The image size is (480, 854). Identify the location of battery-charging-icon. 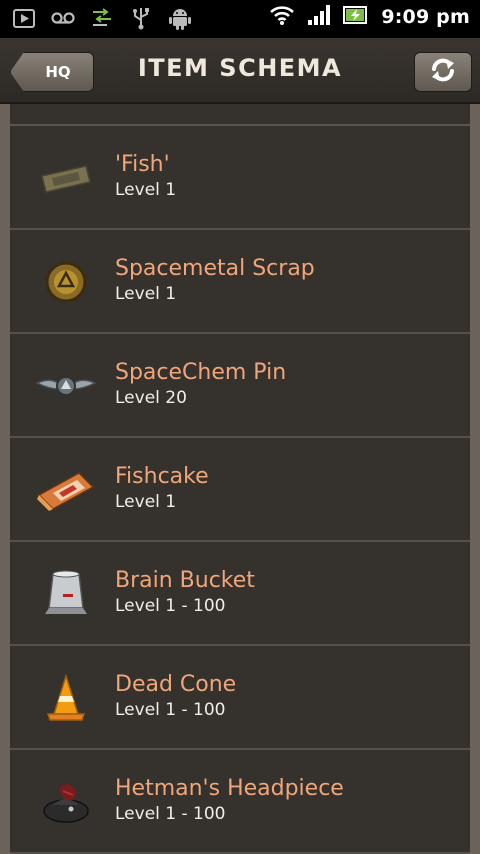
(356, 17).